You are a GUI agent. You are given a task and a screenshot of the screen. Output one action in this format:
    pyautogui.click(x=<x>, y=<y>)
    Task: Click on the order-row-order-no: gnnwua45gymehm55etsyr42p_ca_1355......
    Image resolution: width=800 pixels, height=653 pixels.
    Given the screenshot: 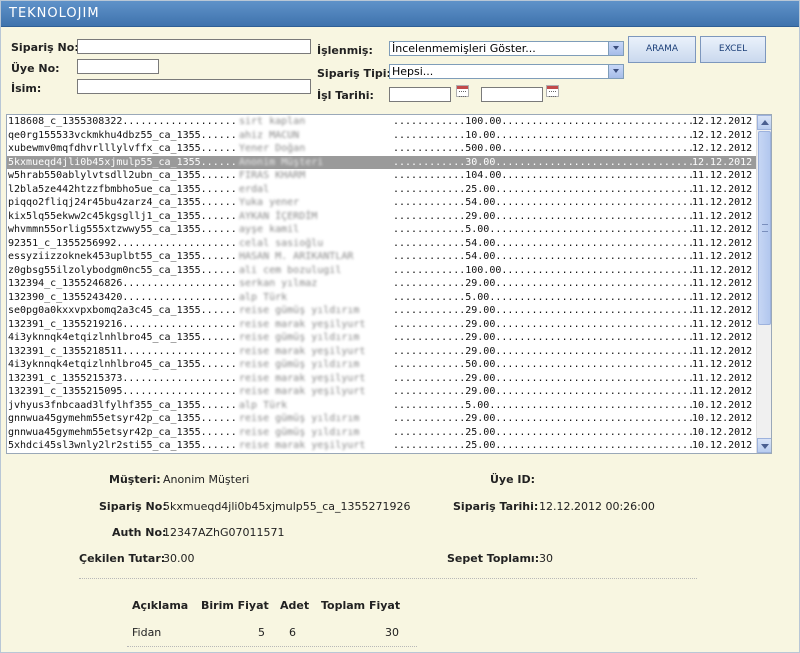 What is the action you would take?
    pyautogui.click(x=122, y=418)
    